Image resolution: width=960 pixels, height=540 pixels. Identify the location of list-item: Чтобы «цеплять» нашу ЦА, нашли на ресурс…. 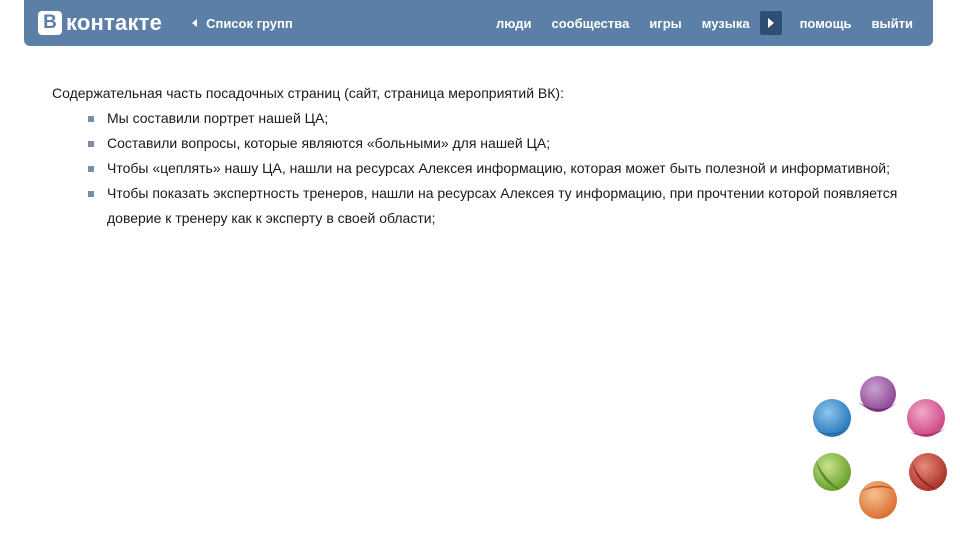
(482, 168).